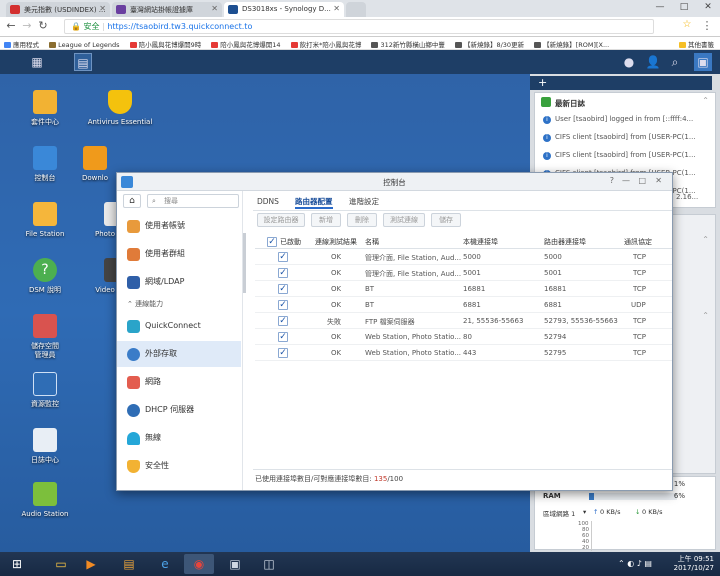  Describe the element at coordinates (621, 83) in the screenshot. I see `add-widget-icon: +` at that location.